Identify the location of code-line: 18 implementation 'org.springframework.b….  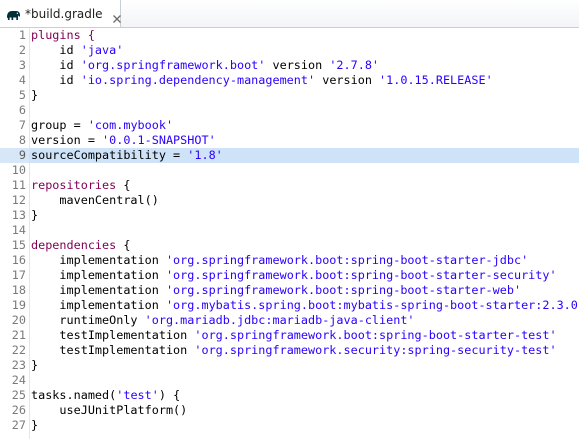
(289, 290).